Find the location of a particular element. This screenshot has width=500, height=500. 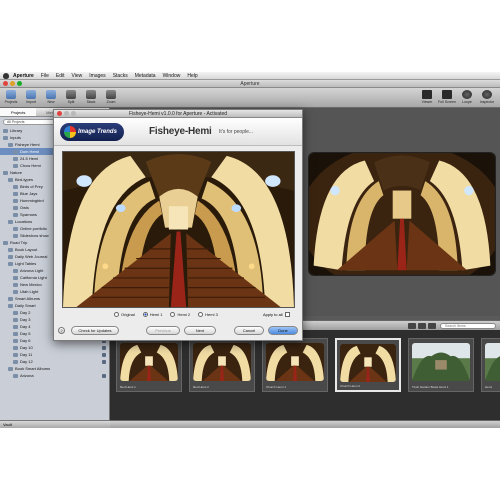

toolbar-fullscreen-button: Full Screen is located at coordinates (447, 97).